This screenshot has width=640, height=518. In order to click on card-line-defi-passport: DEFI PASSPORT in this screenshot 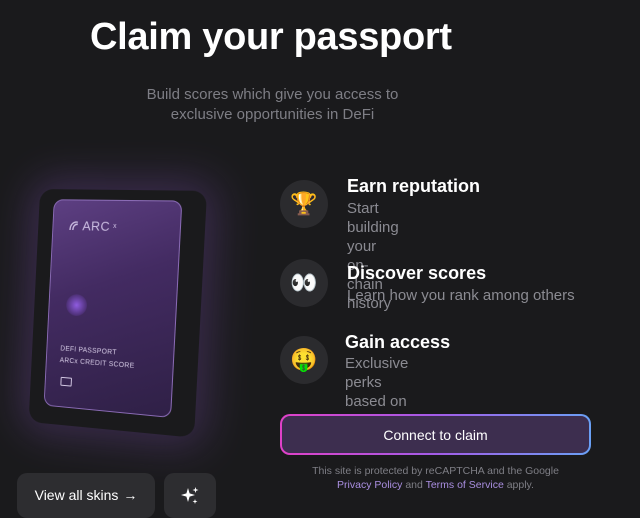, I will do `click(88, 351)`.